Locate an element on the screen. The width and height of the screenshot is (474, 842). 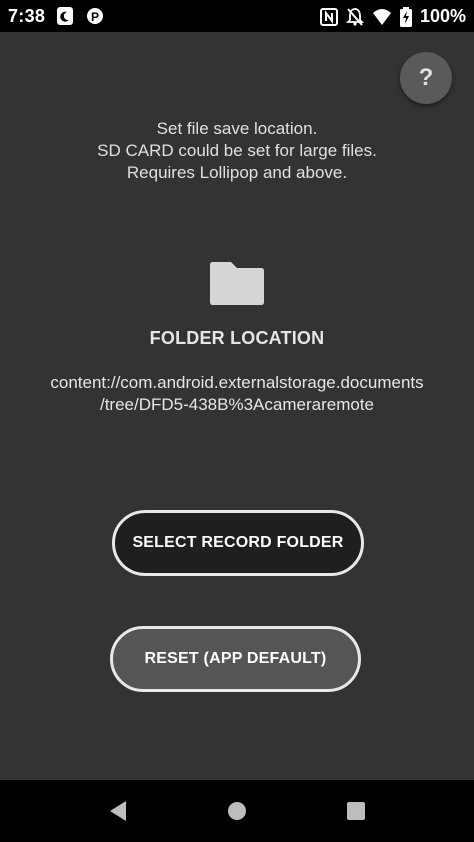
folder-path-line: /tree/DFD5-438B%3Acameraremote is located at coordinates (236, 404).